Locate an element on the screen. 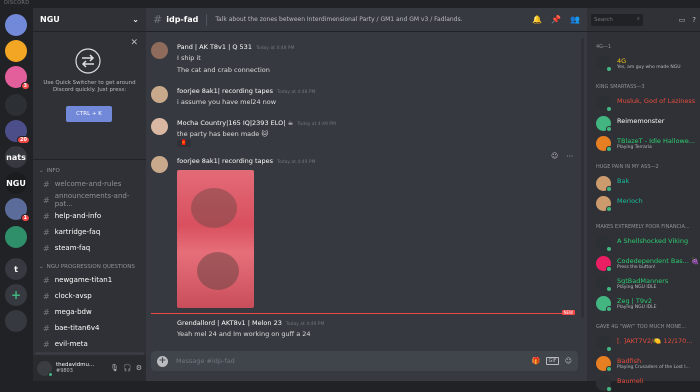  server-icon: 1 is located at coordinates (17, 210).